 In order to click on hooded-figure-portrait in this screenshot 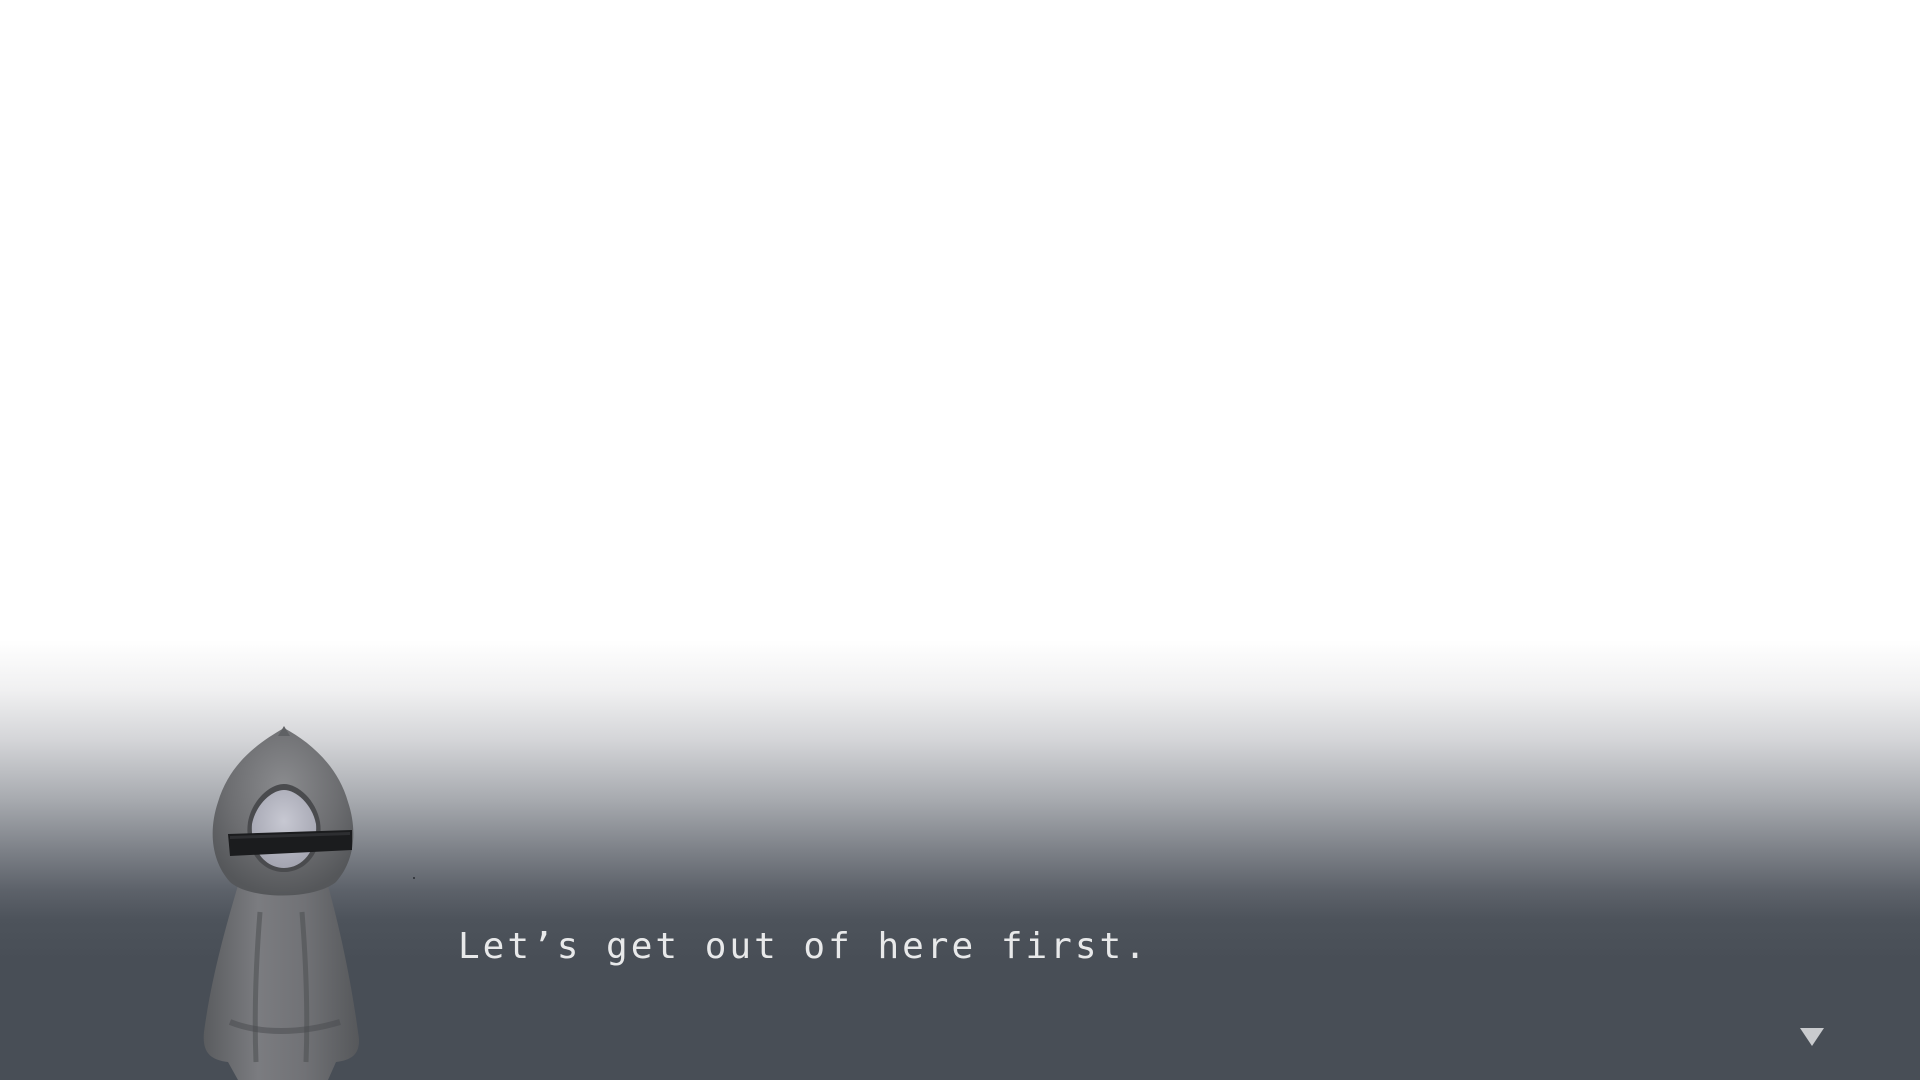, I will do `click(290, 901)`.